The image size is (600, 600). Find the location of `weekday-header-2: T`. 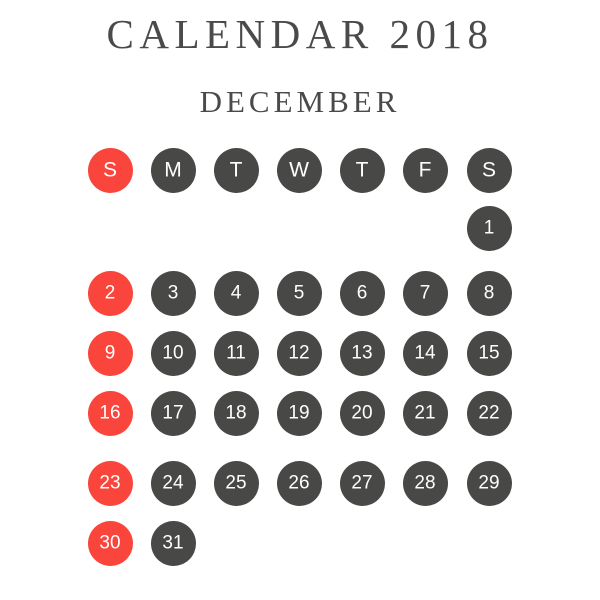

weekday-header-2: T is located at coordinates (236, 170).